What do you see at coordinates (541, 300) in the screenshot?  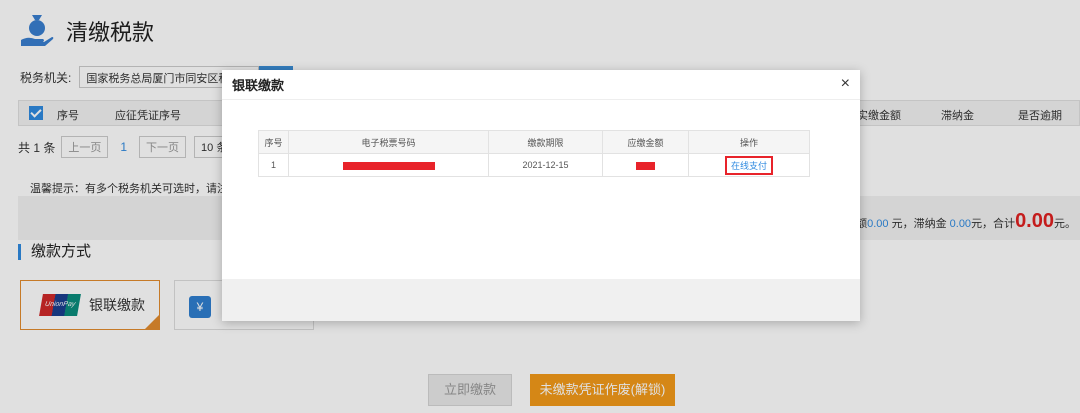 I see `modal-footer` at bounding box center [541, 300].